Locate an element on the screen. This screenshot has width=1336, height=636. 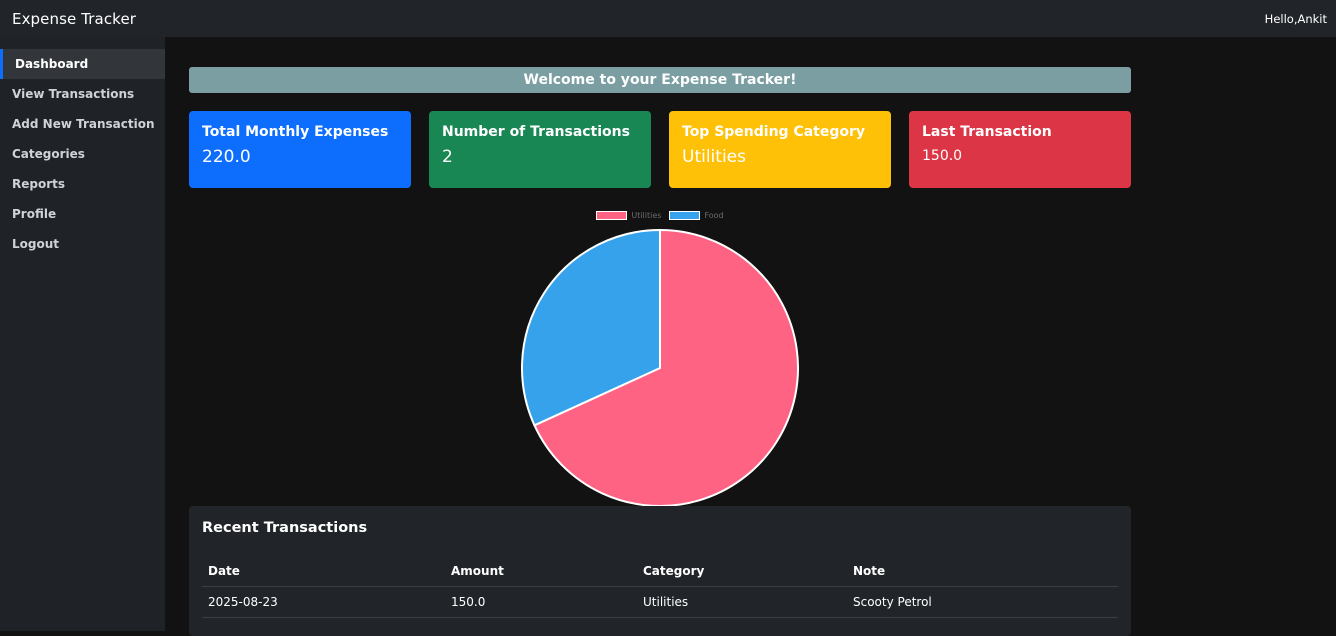
sidebar-item-logout: Logout is located at coordinates (82, 244).